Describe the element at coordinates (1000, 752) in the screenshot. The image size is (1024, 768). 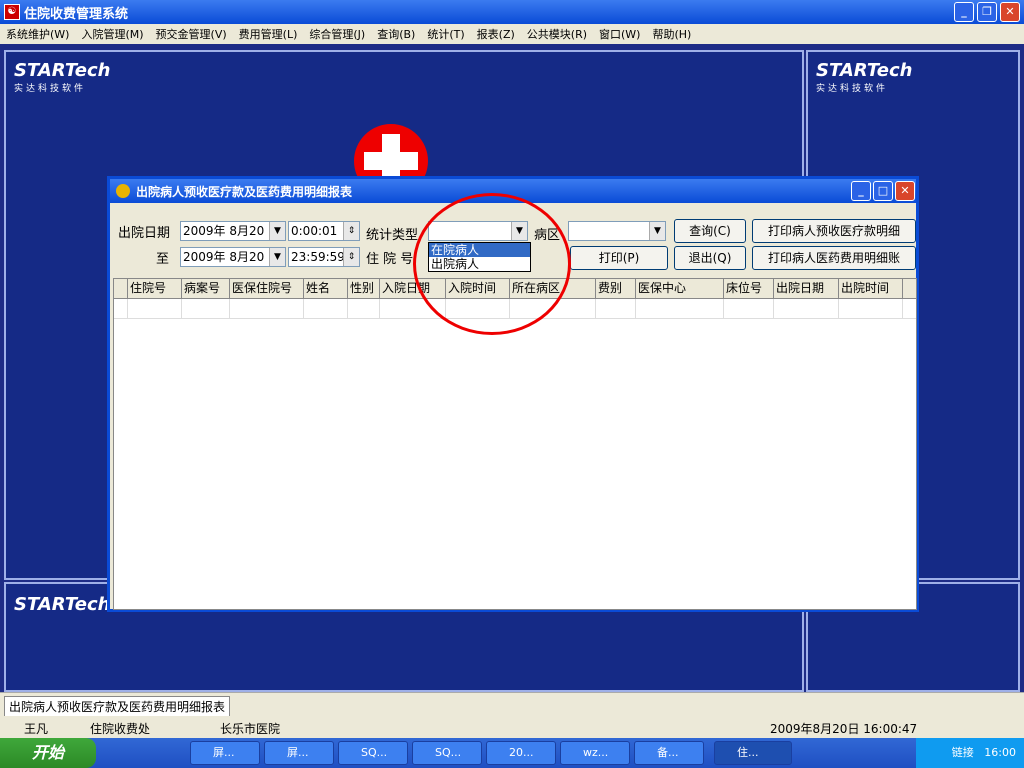
I see `clock: 16:00` at that location.